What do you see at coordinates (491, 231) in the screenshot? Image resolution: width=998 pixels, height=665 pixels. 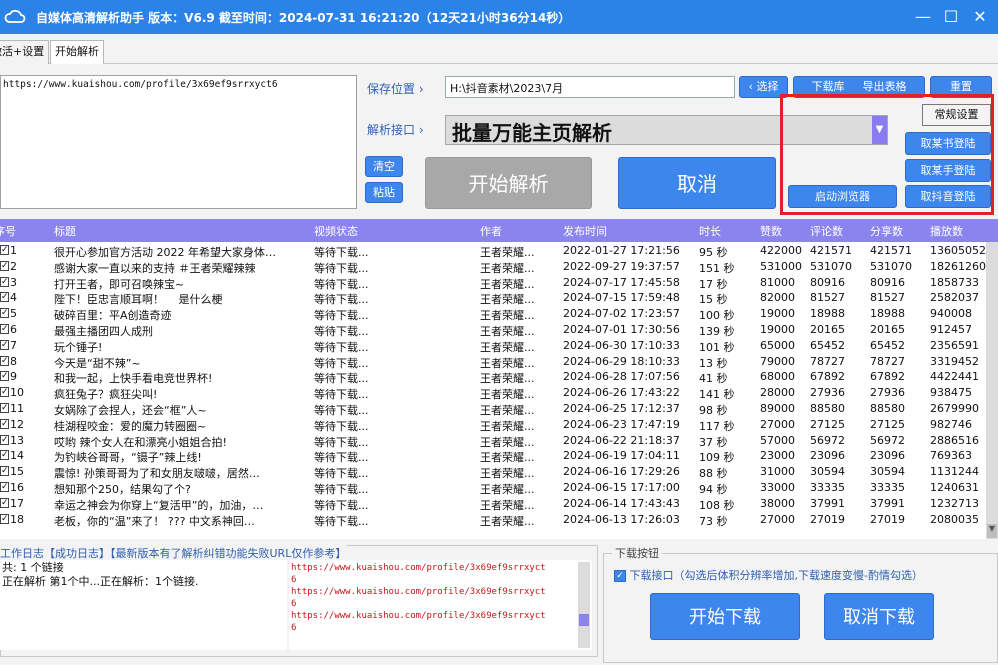 I see `header-author: 作者` at bounding box center [491, 231].